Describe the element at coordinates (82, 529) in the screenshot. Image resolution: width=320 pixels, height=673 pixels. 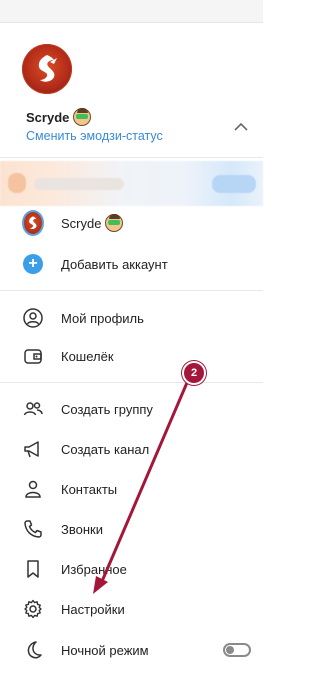
I see `menu-item-label: Звонки` at that location.